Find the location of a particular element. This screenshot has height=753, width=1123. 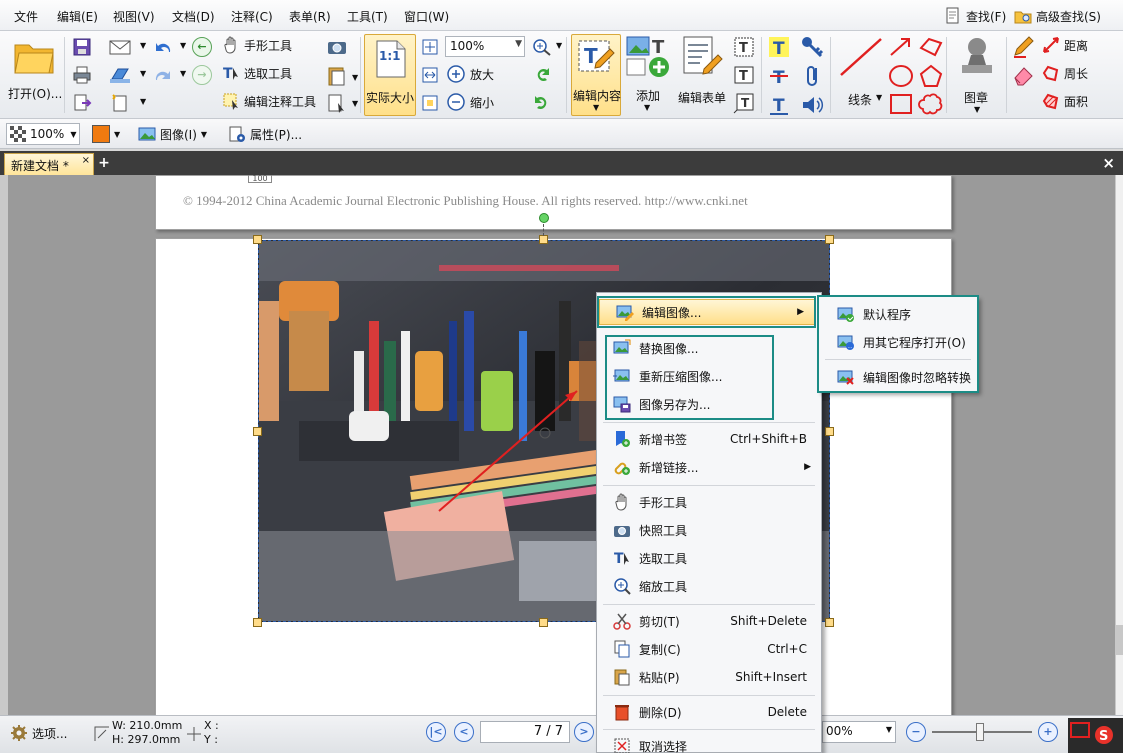

redo-icon is located at coordinates (163, 75).